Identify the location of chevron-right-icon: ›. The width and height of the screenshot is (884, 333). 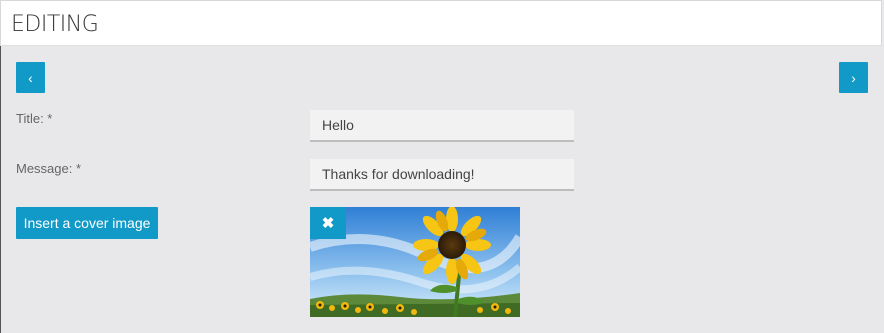
(853, 77).